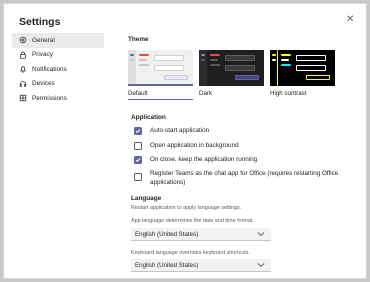 The image size is (370, 282). What do you see at coordinates (22, 54) in the screenshot?
I see `lock-icon` at bounding box center [22, 54].